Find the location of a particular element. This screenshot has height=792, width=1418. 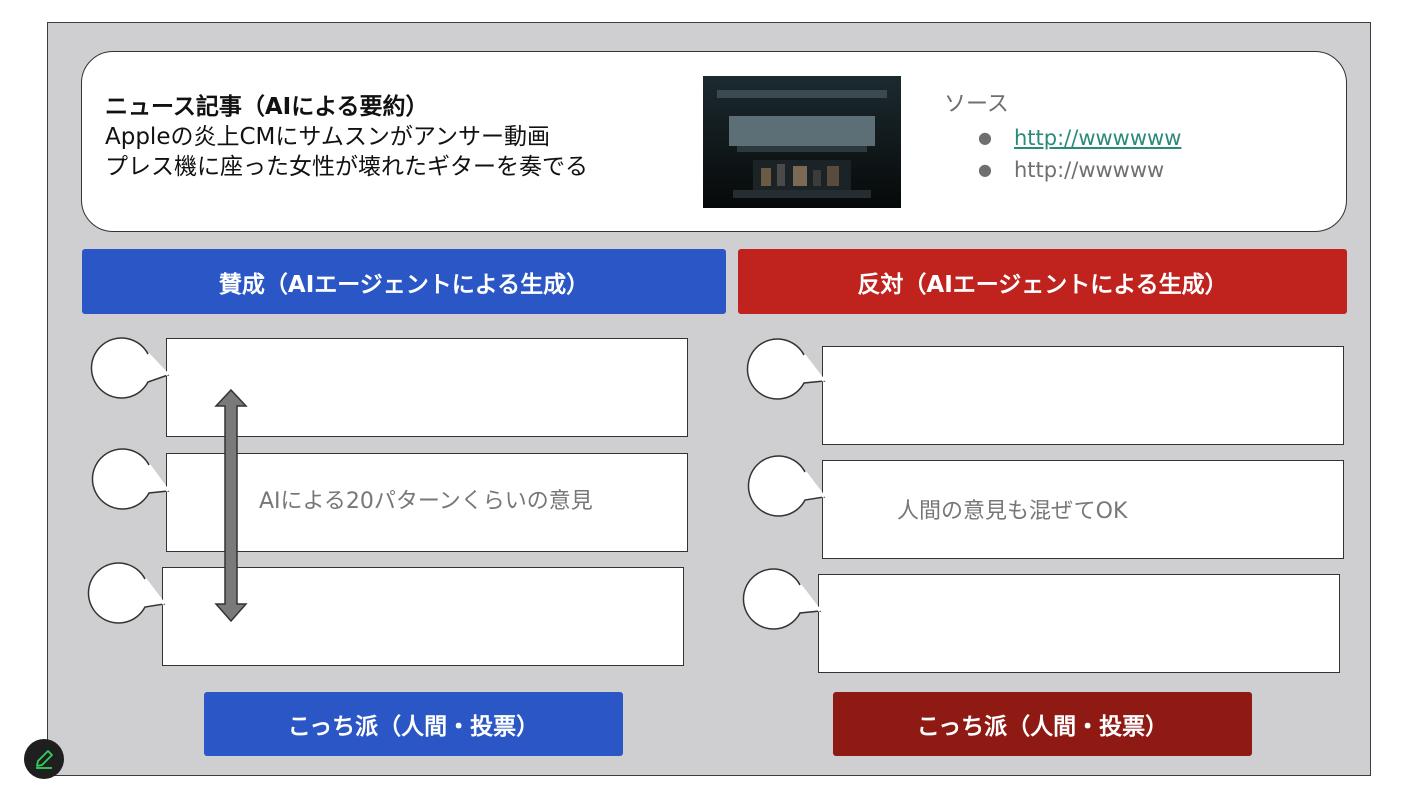

pencil-icon is located at coordinates (44, 759).